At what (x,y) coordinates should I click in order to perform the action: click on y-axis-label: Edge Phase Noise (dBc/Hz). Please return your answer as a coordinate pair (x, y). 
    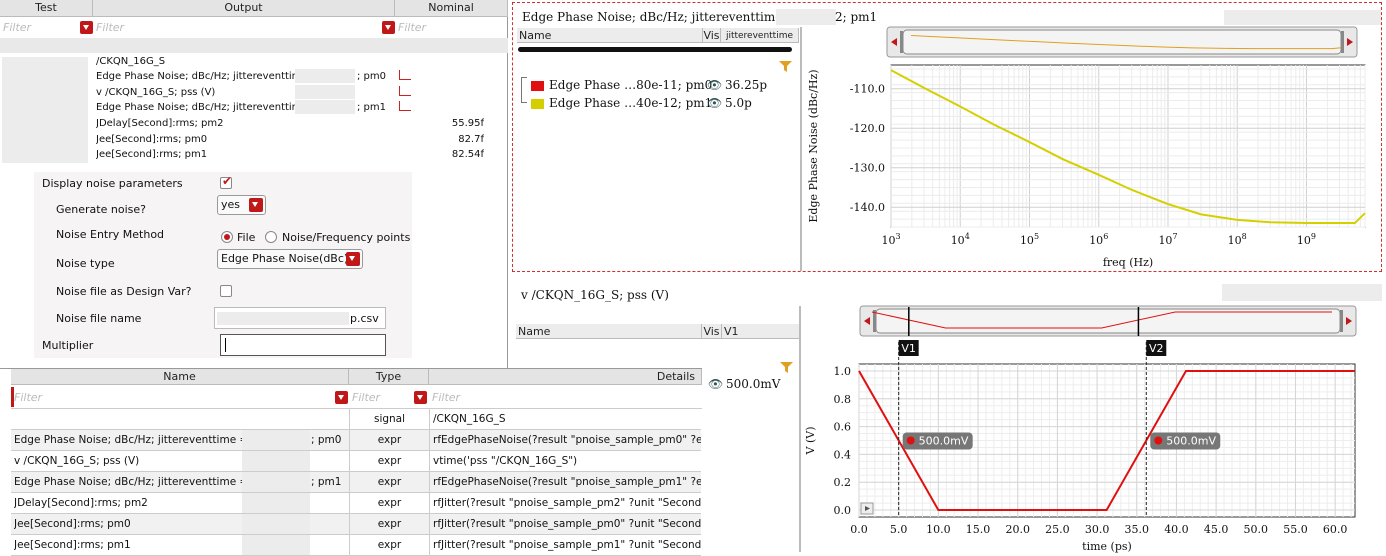
    Looking at the image, I should click on (813, 145).